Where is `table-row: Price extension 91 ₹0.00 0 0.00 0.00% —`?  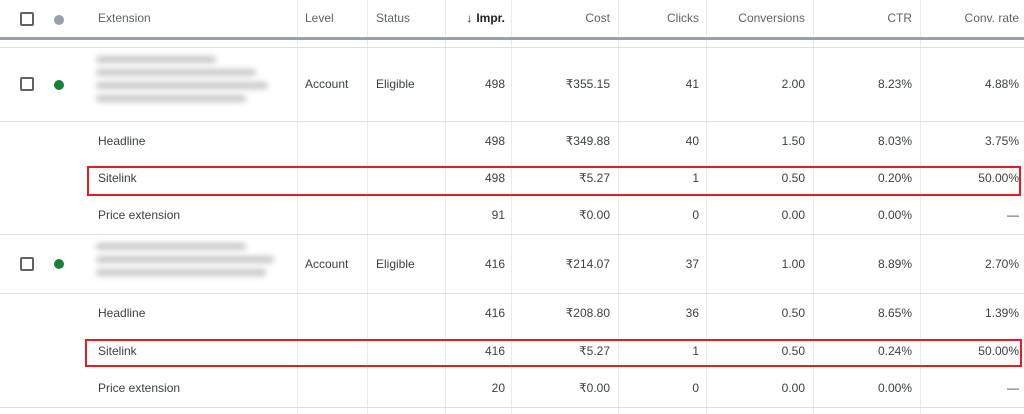
table-row: Price extension 91 ₹0.00 0 0.00 0.00% — is located at coordinates (512, 215).